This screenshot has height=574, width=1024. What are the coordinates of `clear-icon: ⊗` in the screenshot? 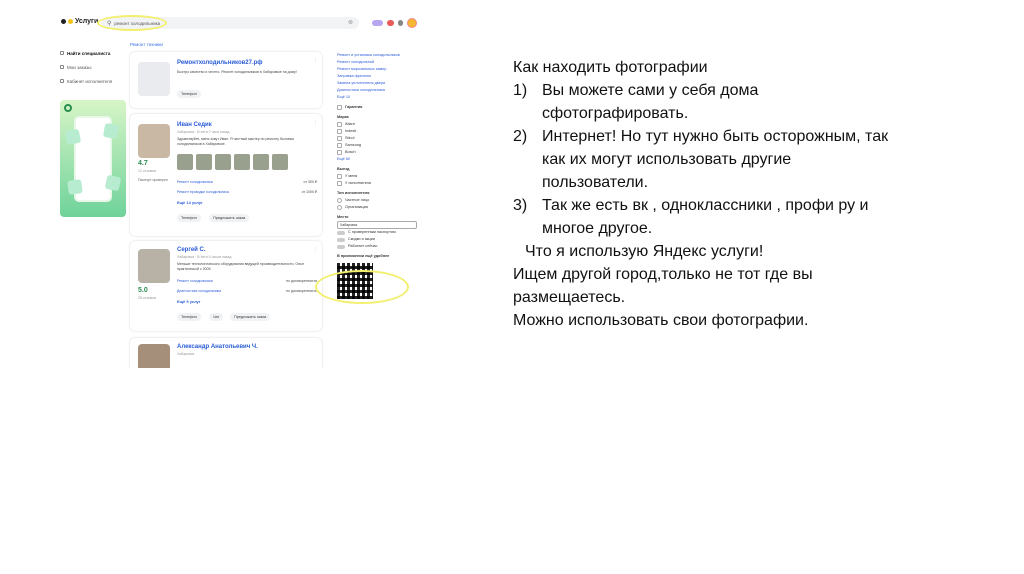 It's located at (350, 22).